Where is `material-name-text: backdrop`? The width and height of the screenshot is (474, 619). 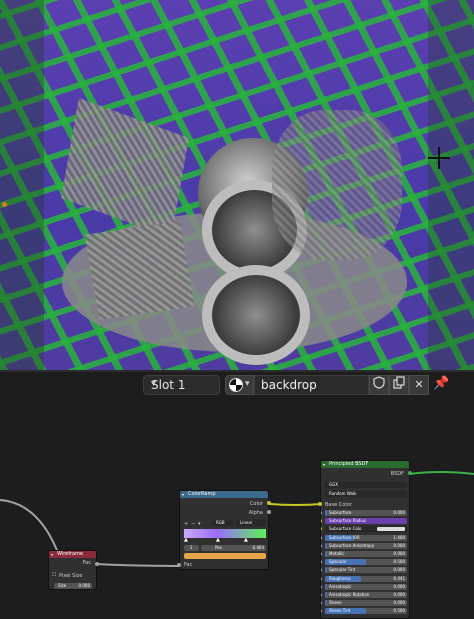 material-name-text: backdrop is located at coordinates (289, 385).